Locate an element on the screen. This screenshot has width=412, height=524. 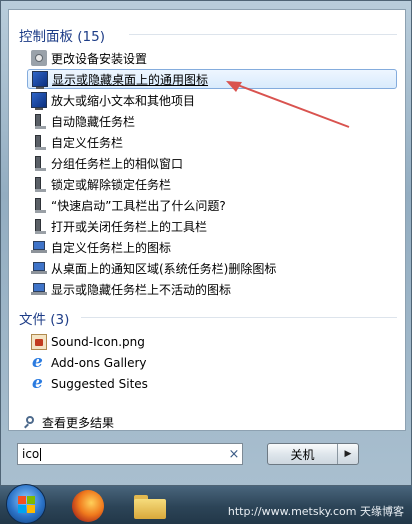
result-item-zoom-text: 放大或缩小文本和其他项目 is located at coordinates (212, 100).